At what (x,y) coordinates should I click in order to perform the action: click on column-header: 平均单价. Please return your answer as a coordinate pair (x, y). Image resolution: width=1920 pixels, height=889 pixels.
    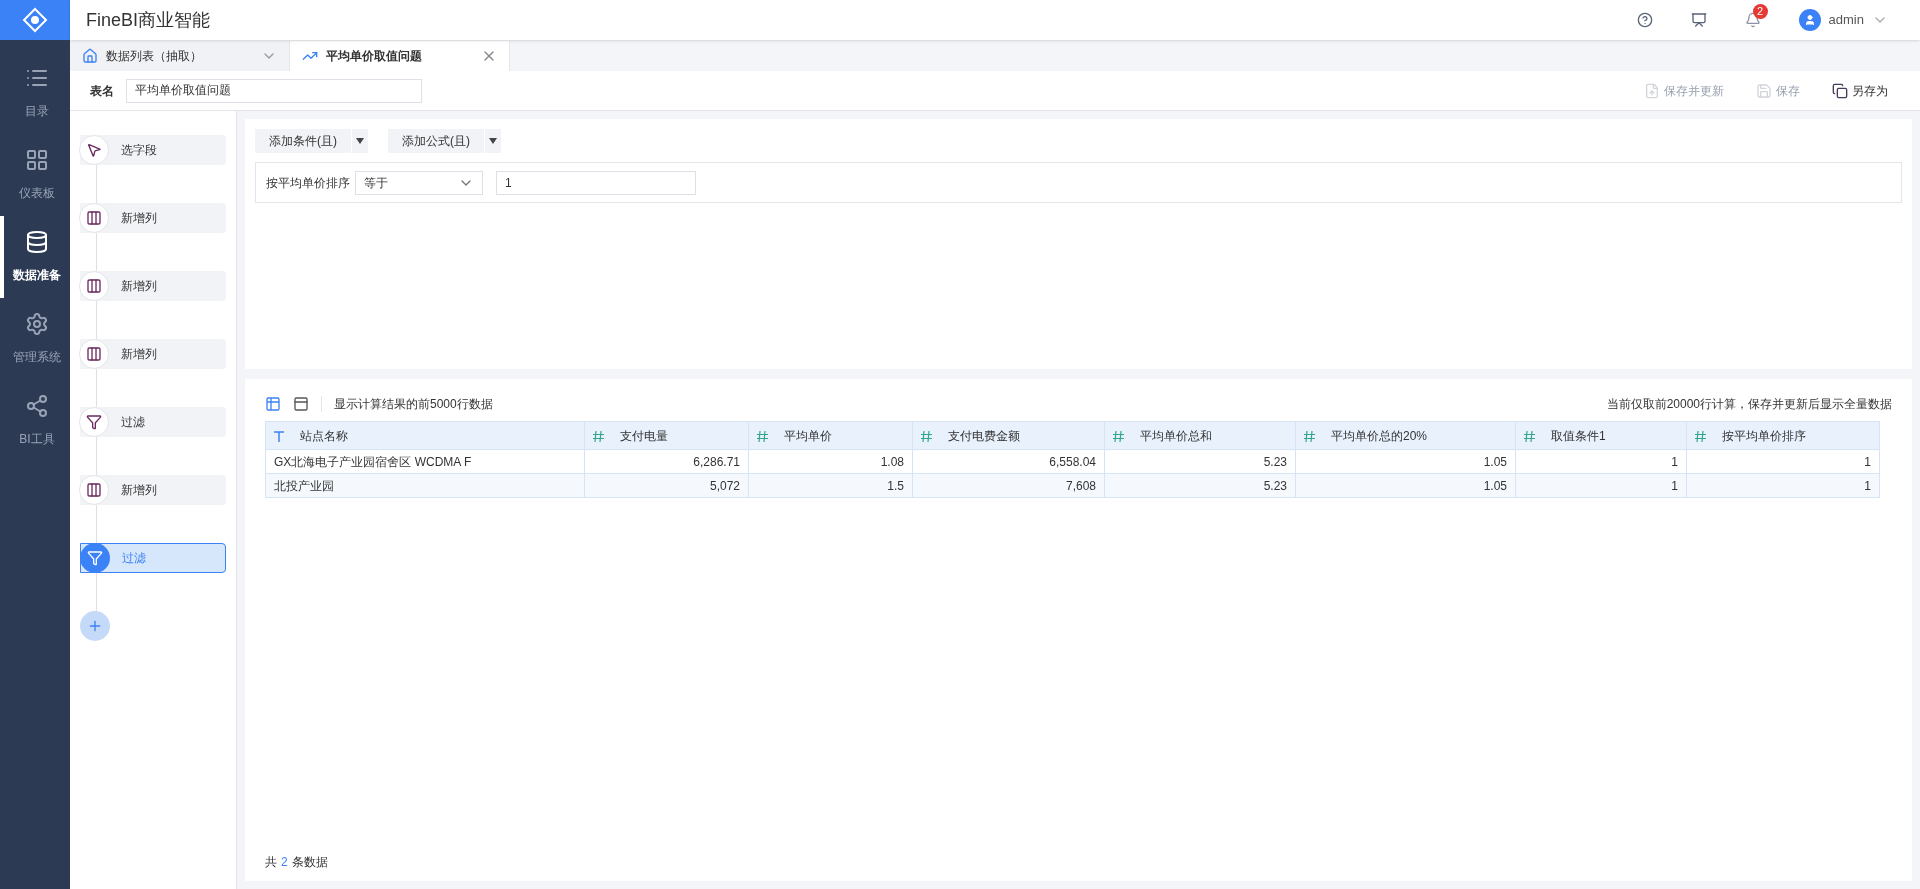
    Looking at the image, I should click on (830, 435).